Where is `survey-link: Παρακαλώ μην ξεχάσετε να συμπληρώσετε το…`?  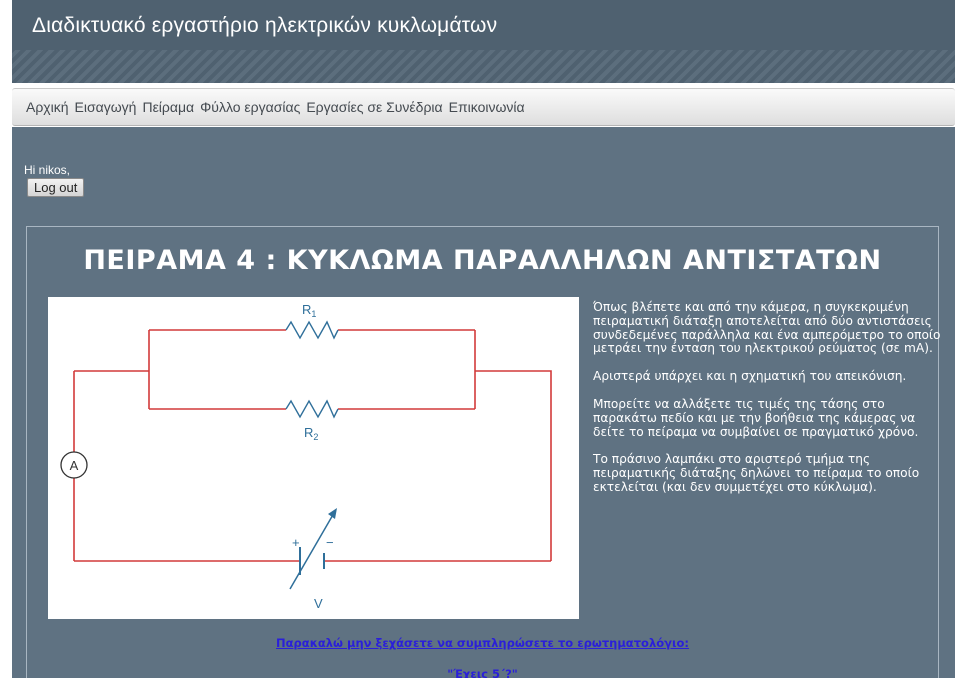 survey-link: Παρακαλώ μην ξεχάσετε να συμπληρώσετε το… is located at coordinates (482, 643).